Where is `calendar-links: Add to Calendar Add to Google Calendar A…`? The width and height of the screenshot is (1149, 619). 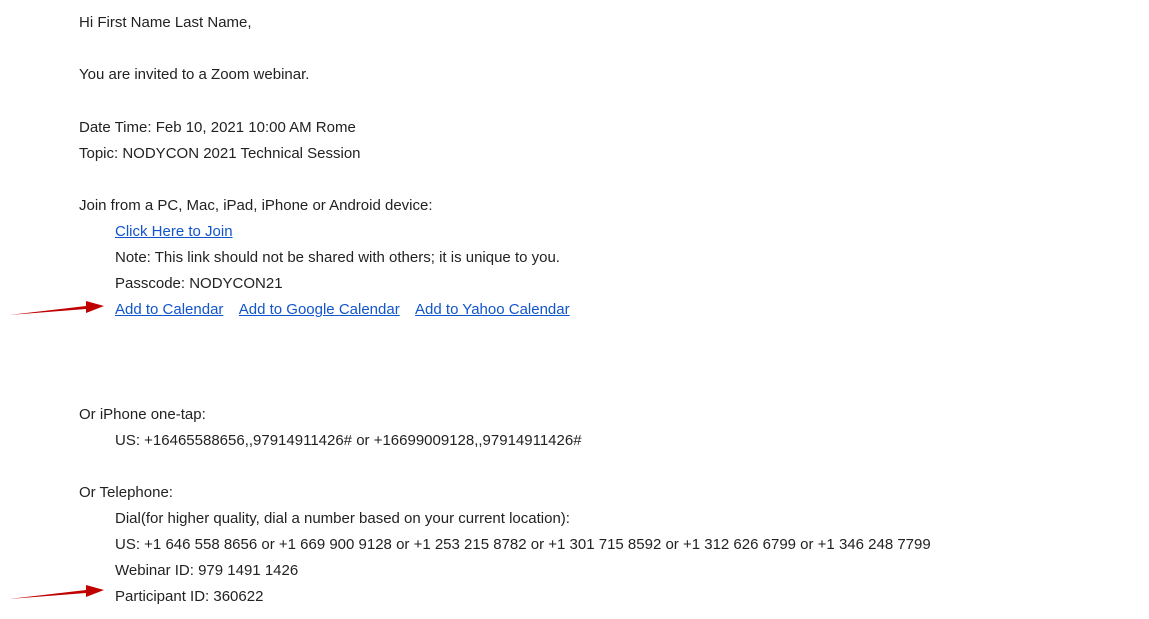 calendar-links: Add to Calendar Add to Google Calendar A… is located at coordinates (348, 310).